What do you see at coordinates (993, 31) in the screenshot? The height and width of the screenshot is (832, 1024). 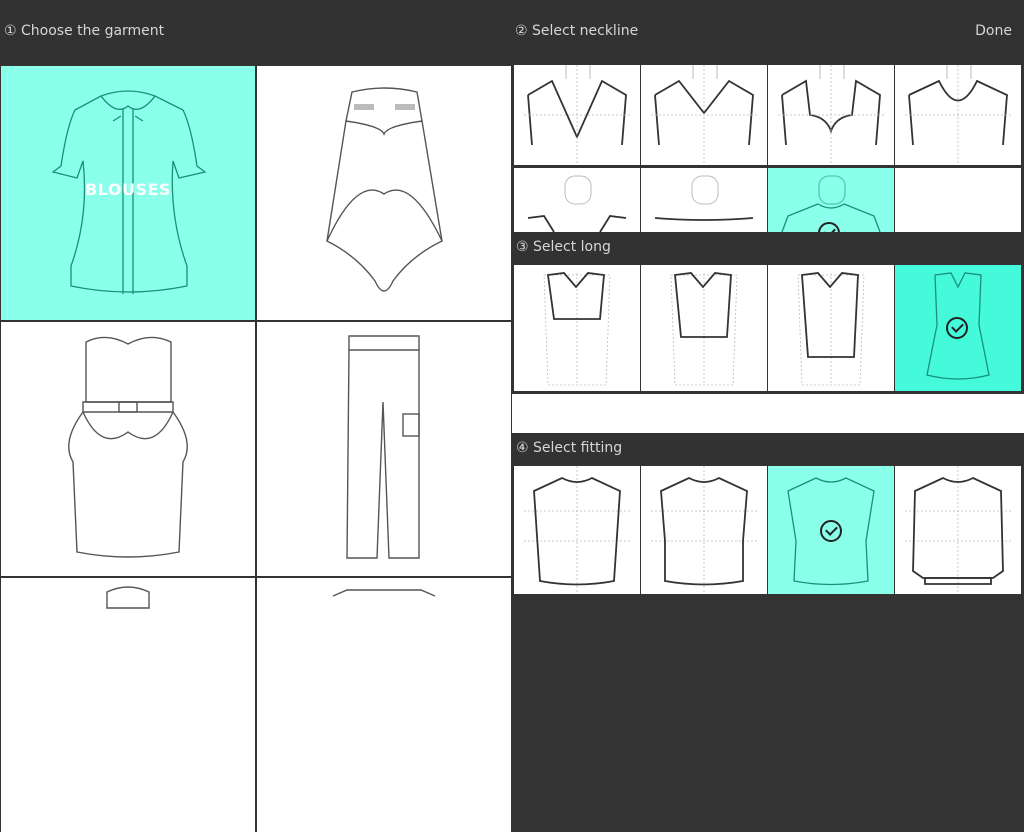 I see `done-button: Done` at bounding box center [993, 31].